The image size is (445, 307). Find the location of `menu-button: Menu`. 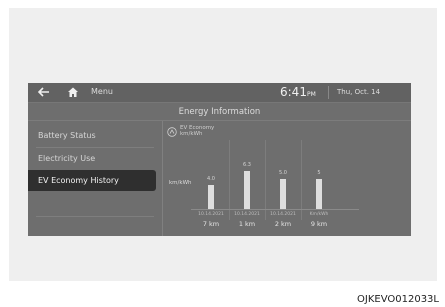

menu-button: Menu is located at coordinates (102, 91).